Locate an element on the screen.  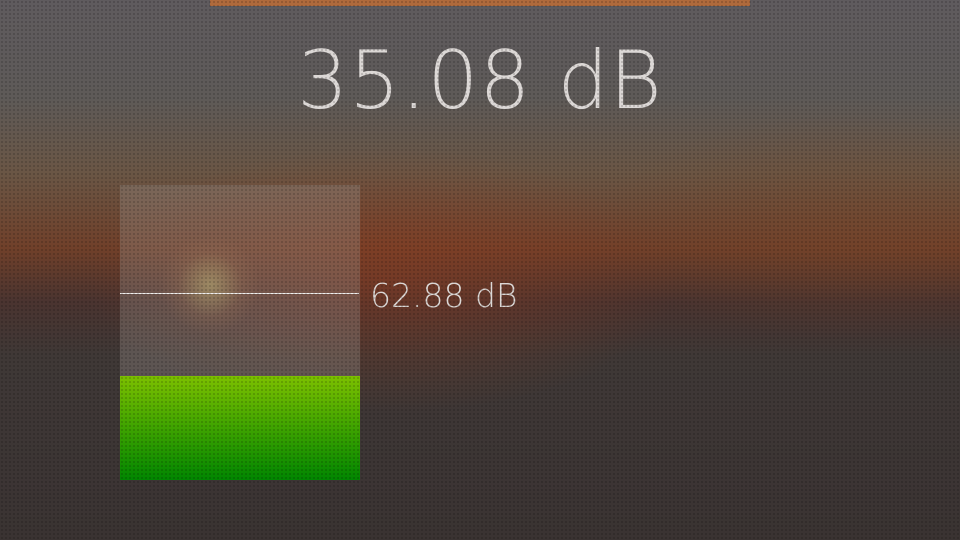
meter-background-glow is located at coordinates (210, 285).